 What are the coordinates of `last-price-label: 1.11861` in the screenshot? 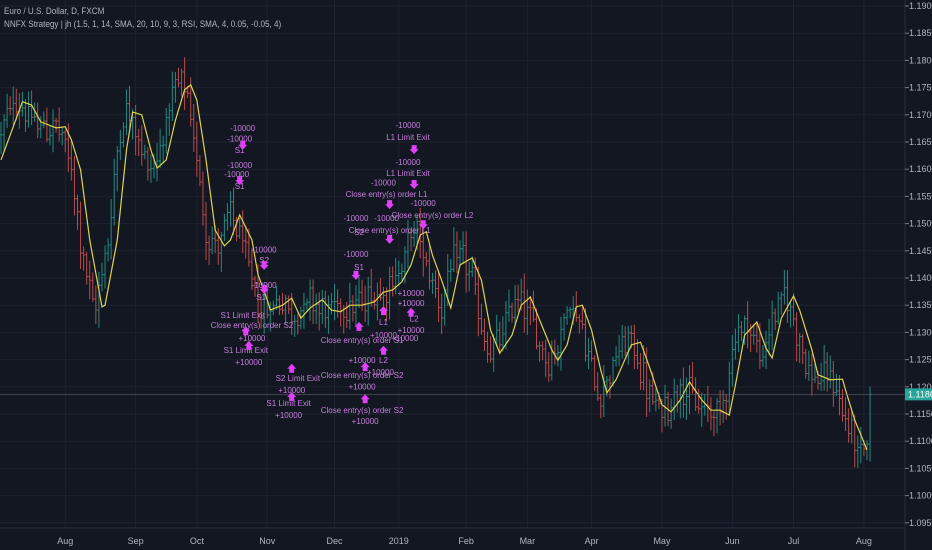 It's located at (920, 394).